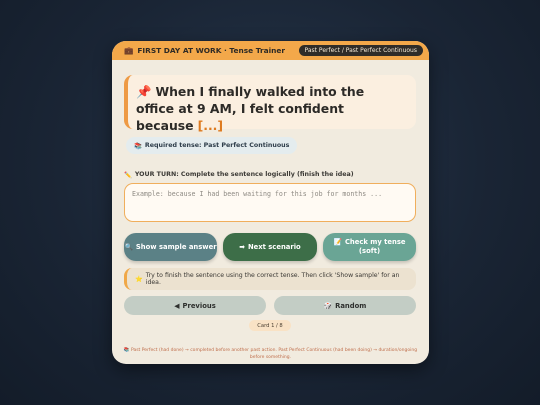 This screenshot has height=405, width=540. I want to click on next-scenario-label: Next scenario, so click(274, 246).